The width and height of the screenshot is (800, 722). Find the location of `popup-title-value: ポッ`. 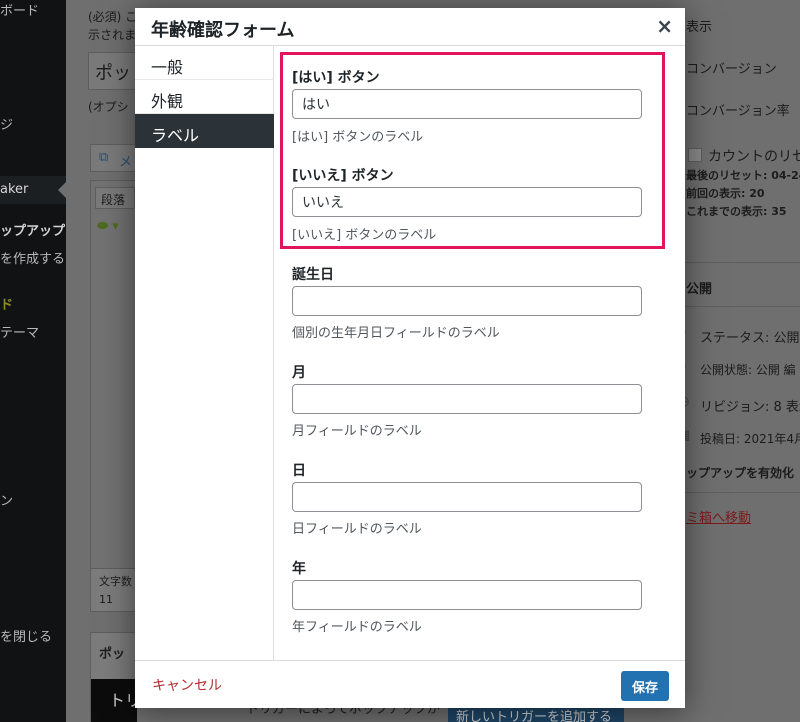

popup-title-value: ポッ is located at coordinates (113, 73).